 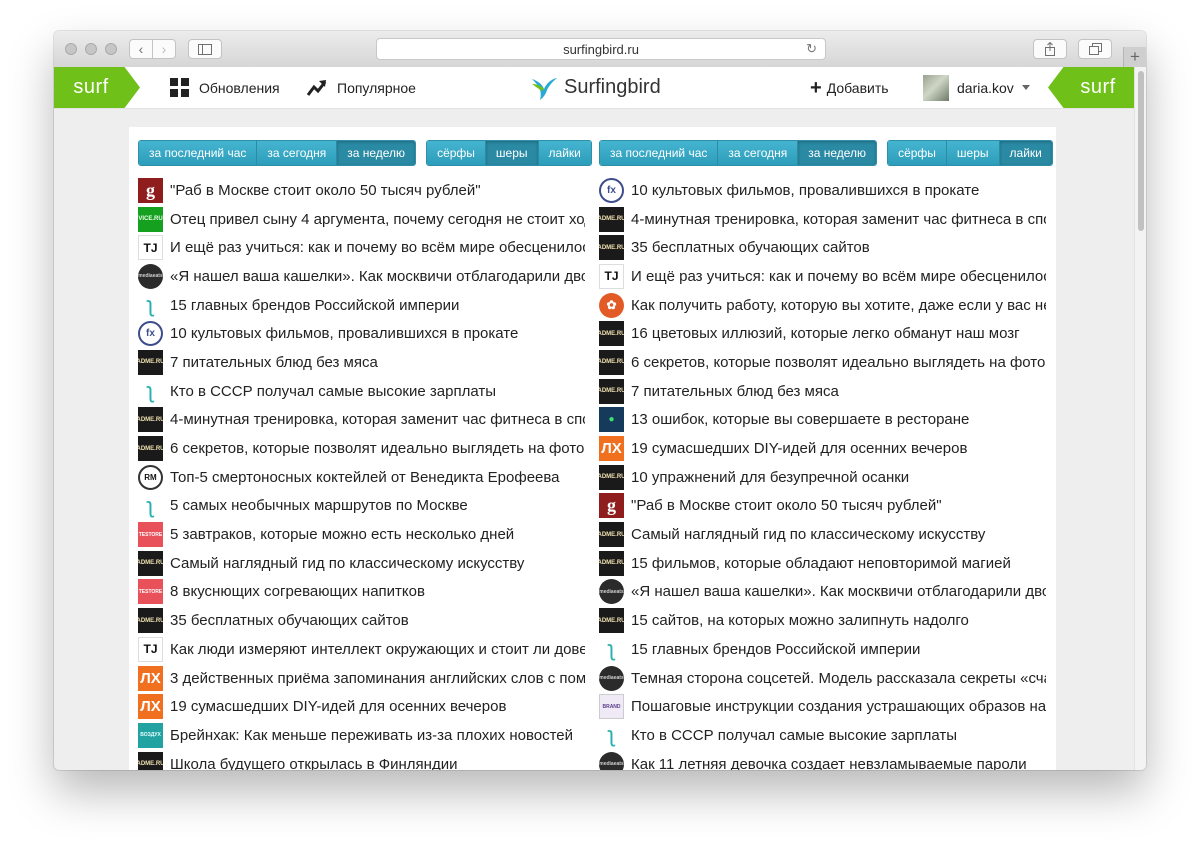 I want to click on add-link: + Добавить, so click(x=849, y=87).